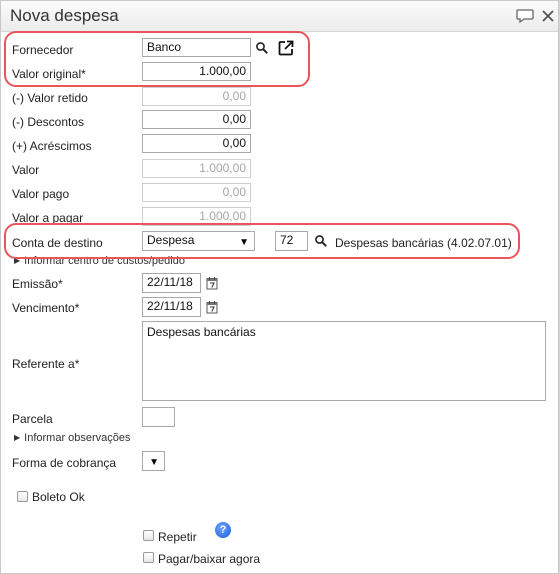 The image size is (559, 574). Describe the element at coordinates (525, 16) in the screenshot. I see `chat-icon` at that location.